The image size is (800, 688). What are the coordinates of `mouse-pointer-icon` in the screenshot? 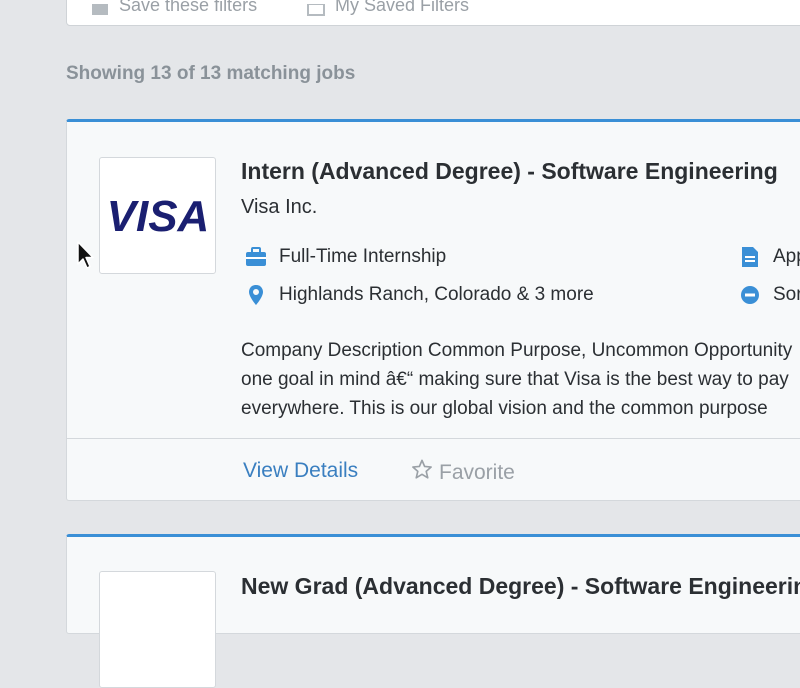 It's located at (85, 255).